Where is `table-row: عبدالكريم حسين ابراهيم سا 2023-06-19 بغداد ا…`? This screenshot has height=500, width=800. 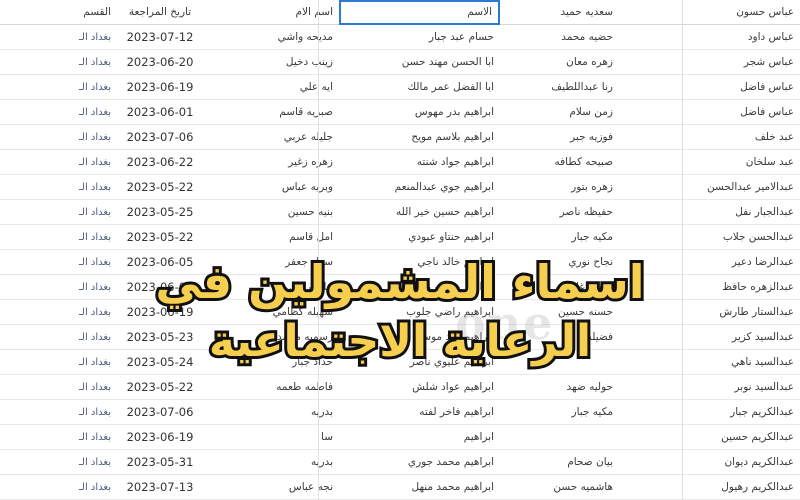
table-row: عبدالكريم حسين ابراهيم سا 2023-06-19 بغداد ا… is located at coordinates (400, 437).